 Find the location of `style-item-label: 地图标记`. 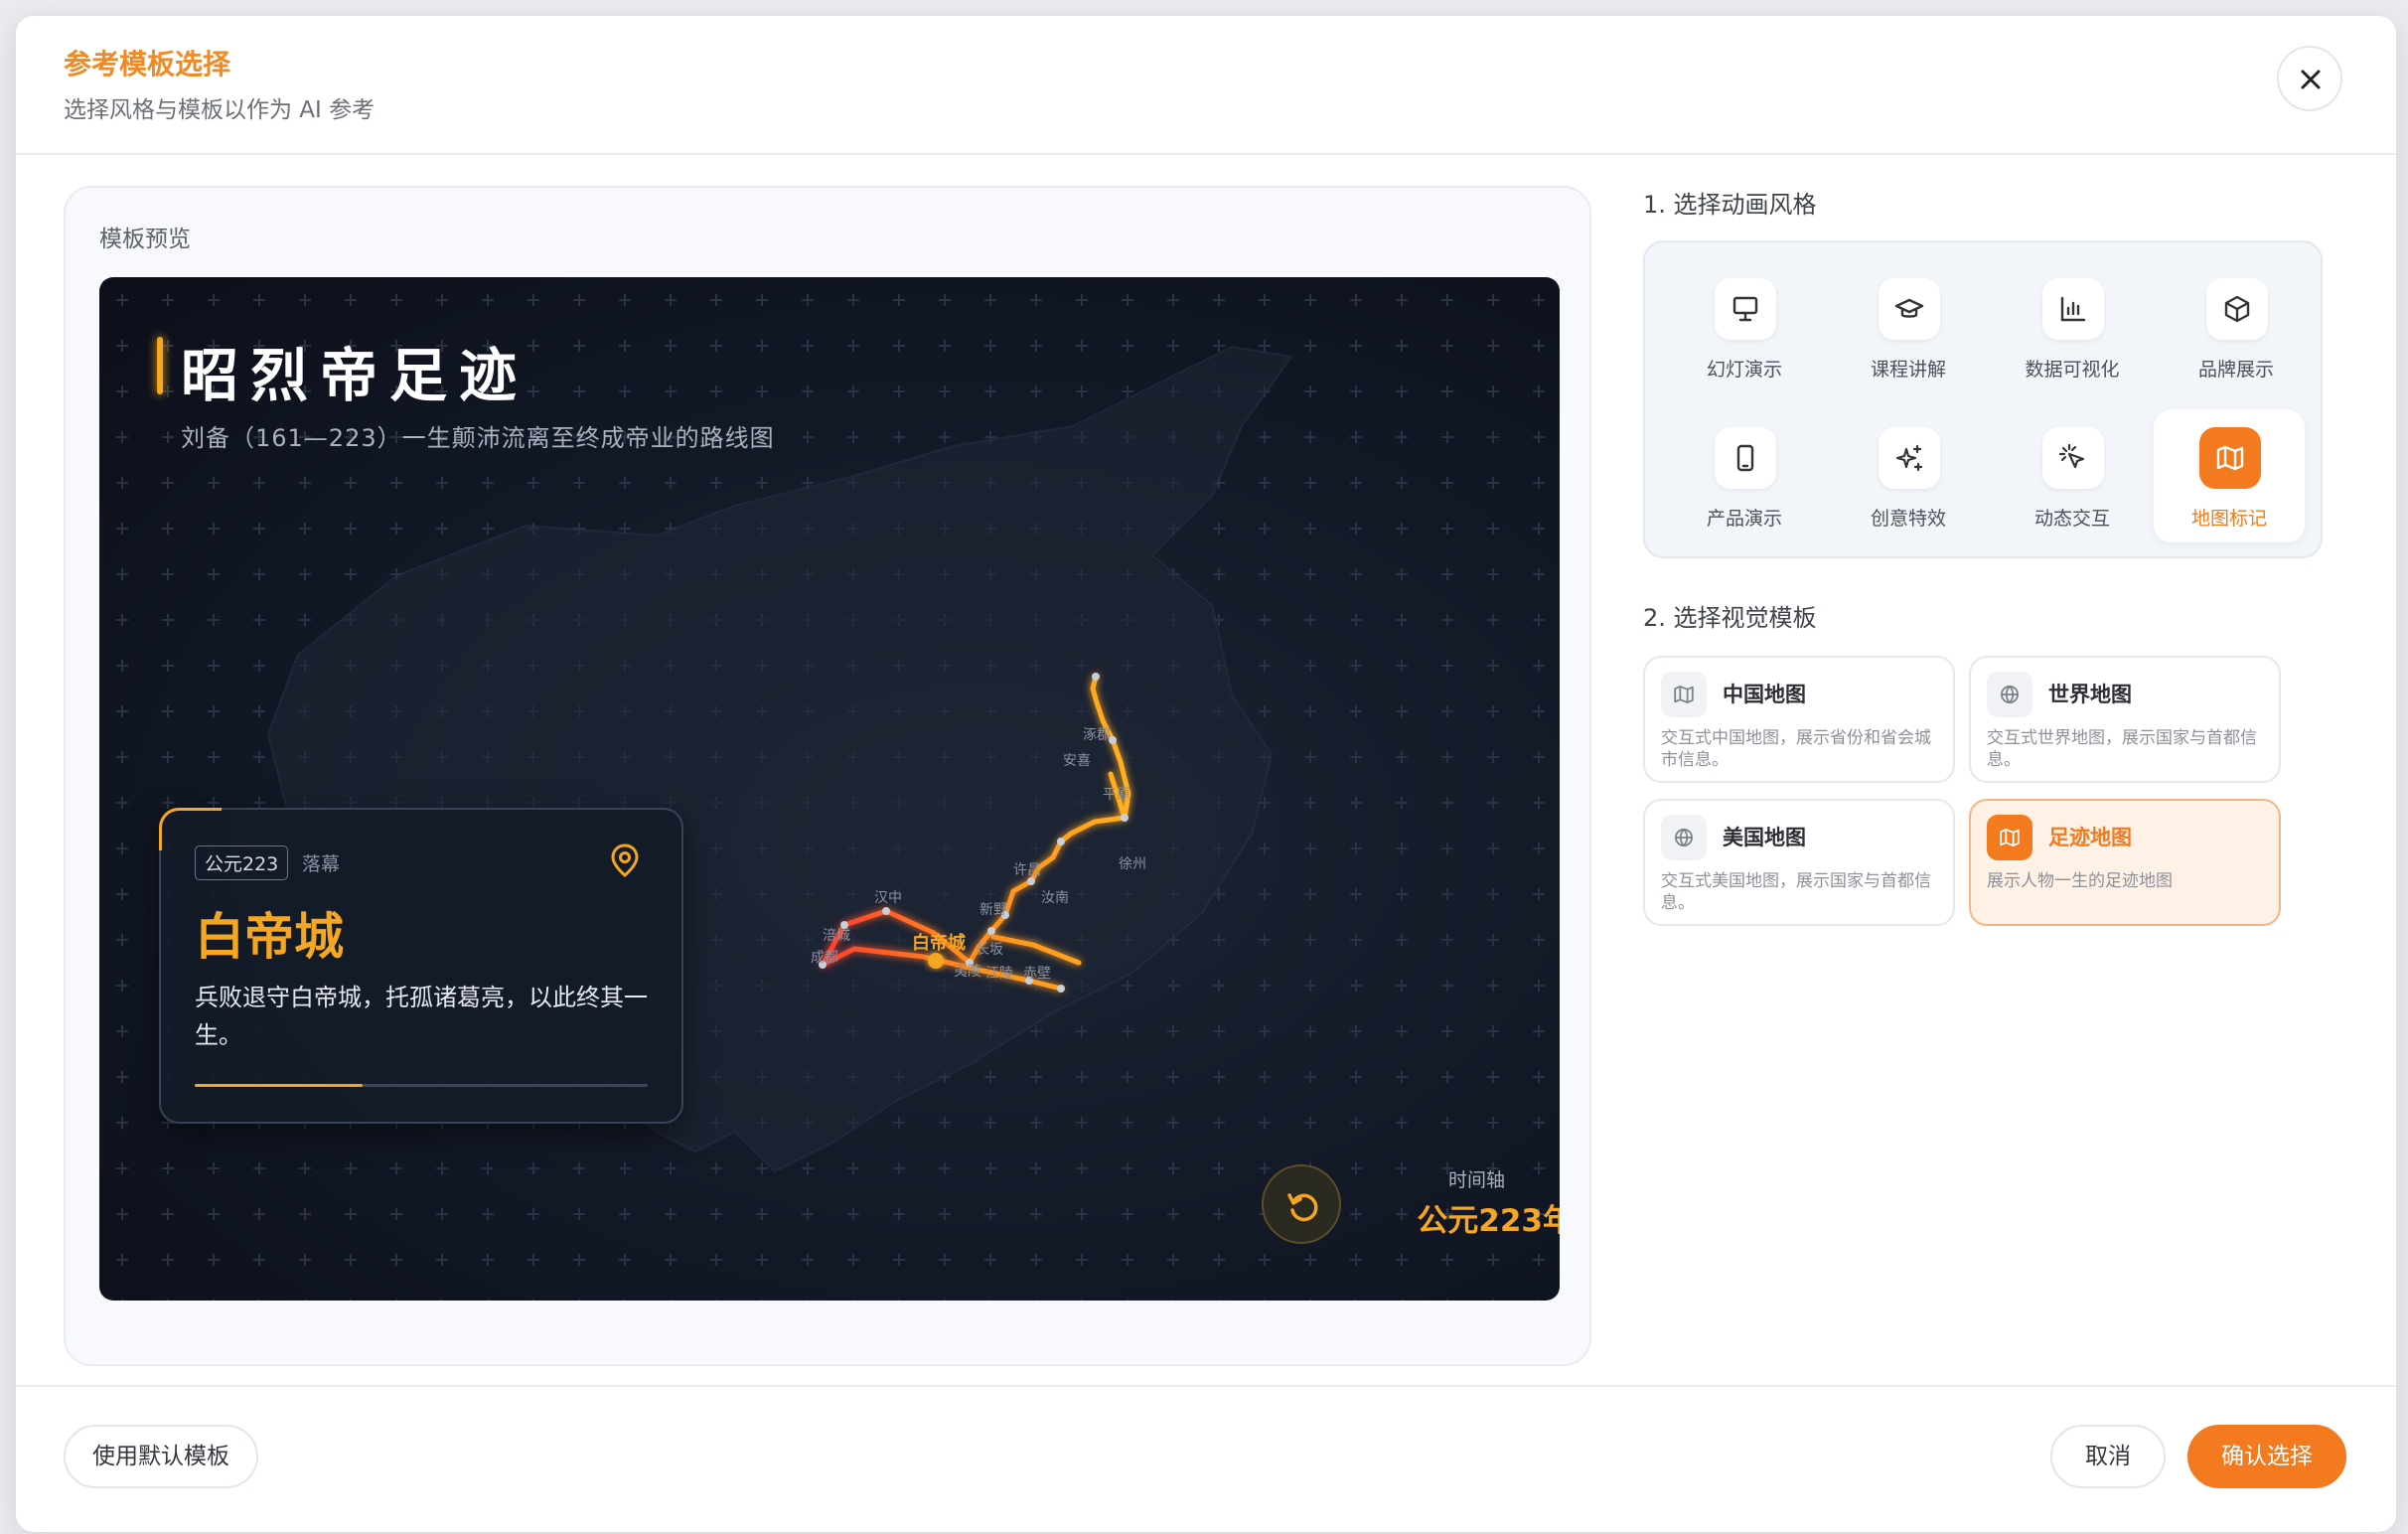

style-item-label: 地图标记 is located at coordinates (2228, 519).